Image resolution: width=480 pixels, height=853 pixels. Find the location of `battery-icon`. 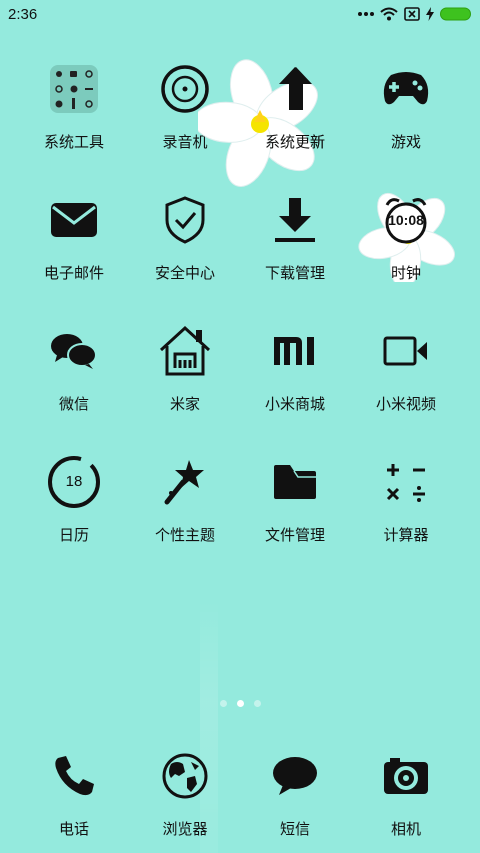

battery-icon is located at coordinates (456, 14).